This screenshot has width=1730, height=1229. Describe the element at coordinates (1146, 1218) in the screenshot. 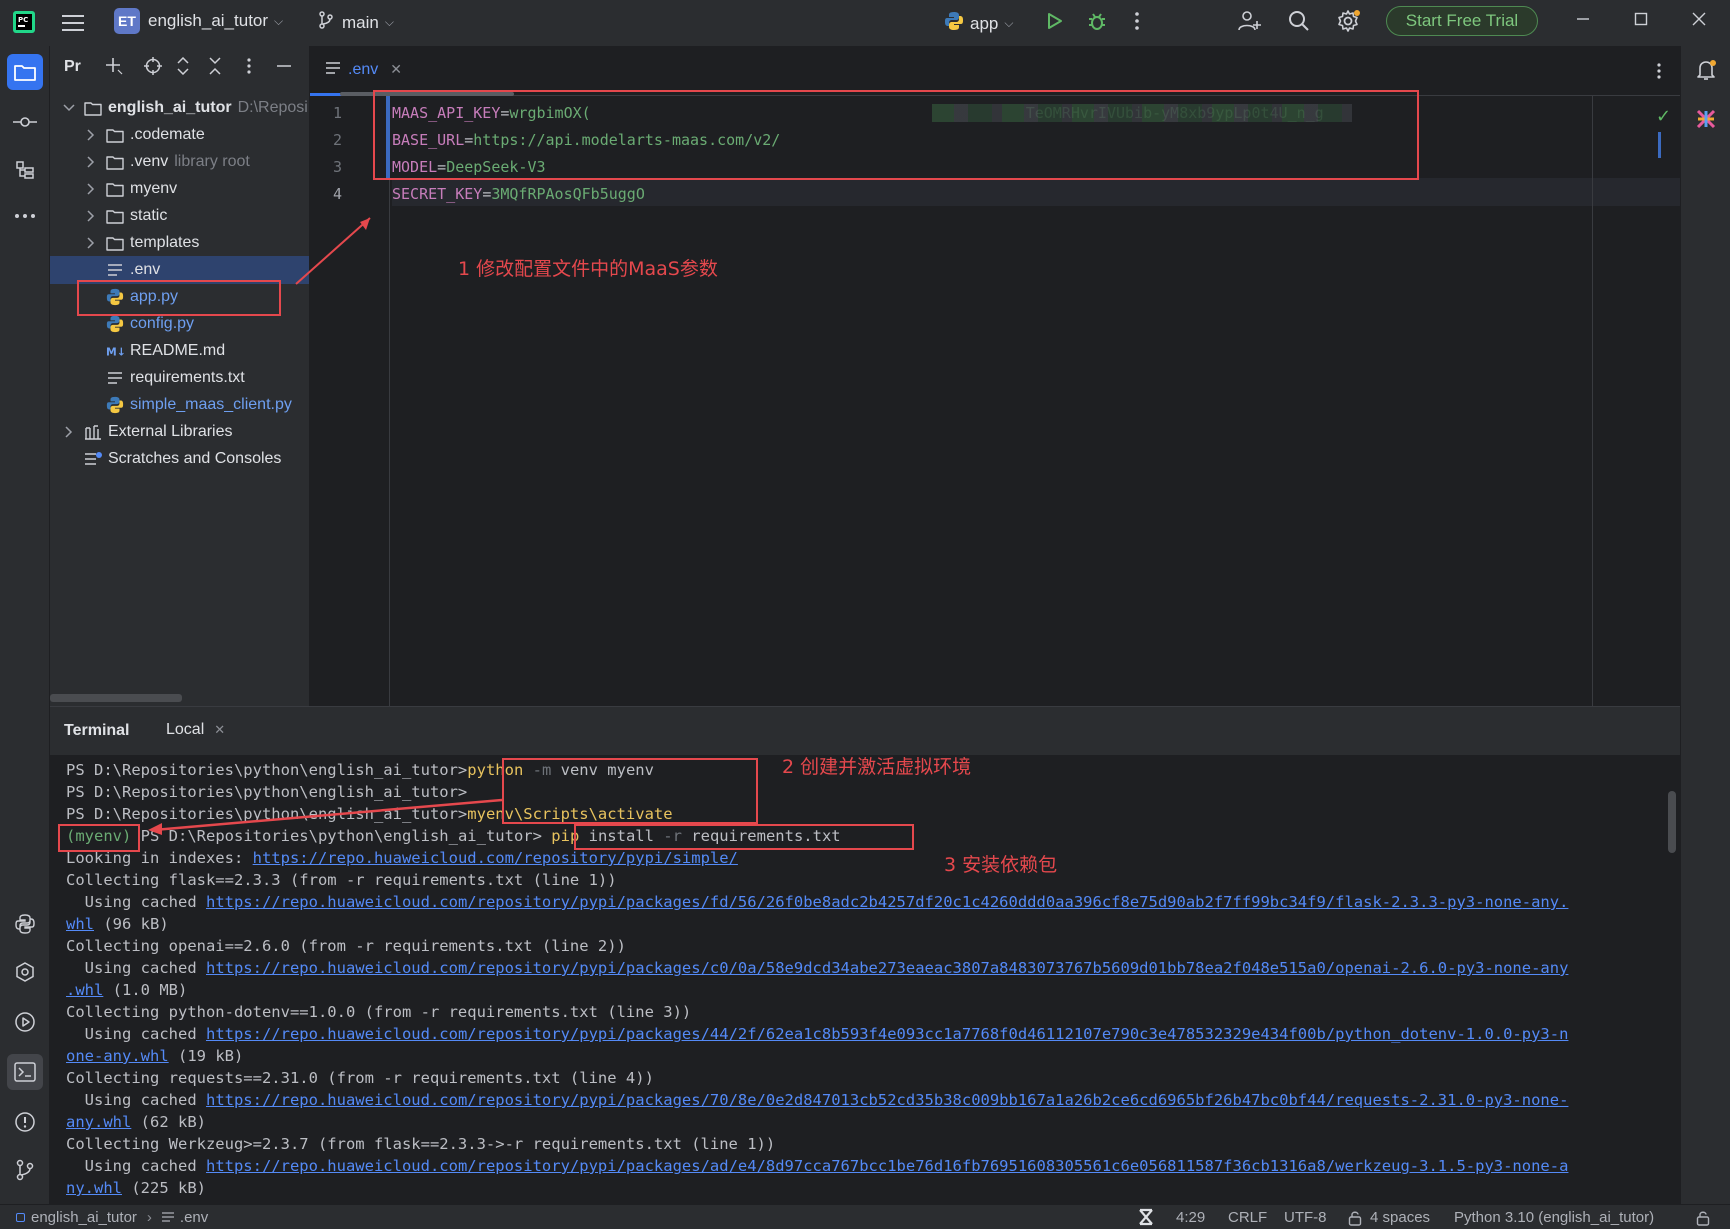

I see `ai-status-icon` at that location.